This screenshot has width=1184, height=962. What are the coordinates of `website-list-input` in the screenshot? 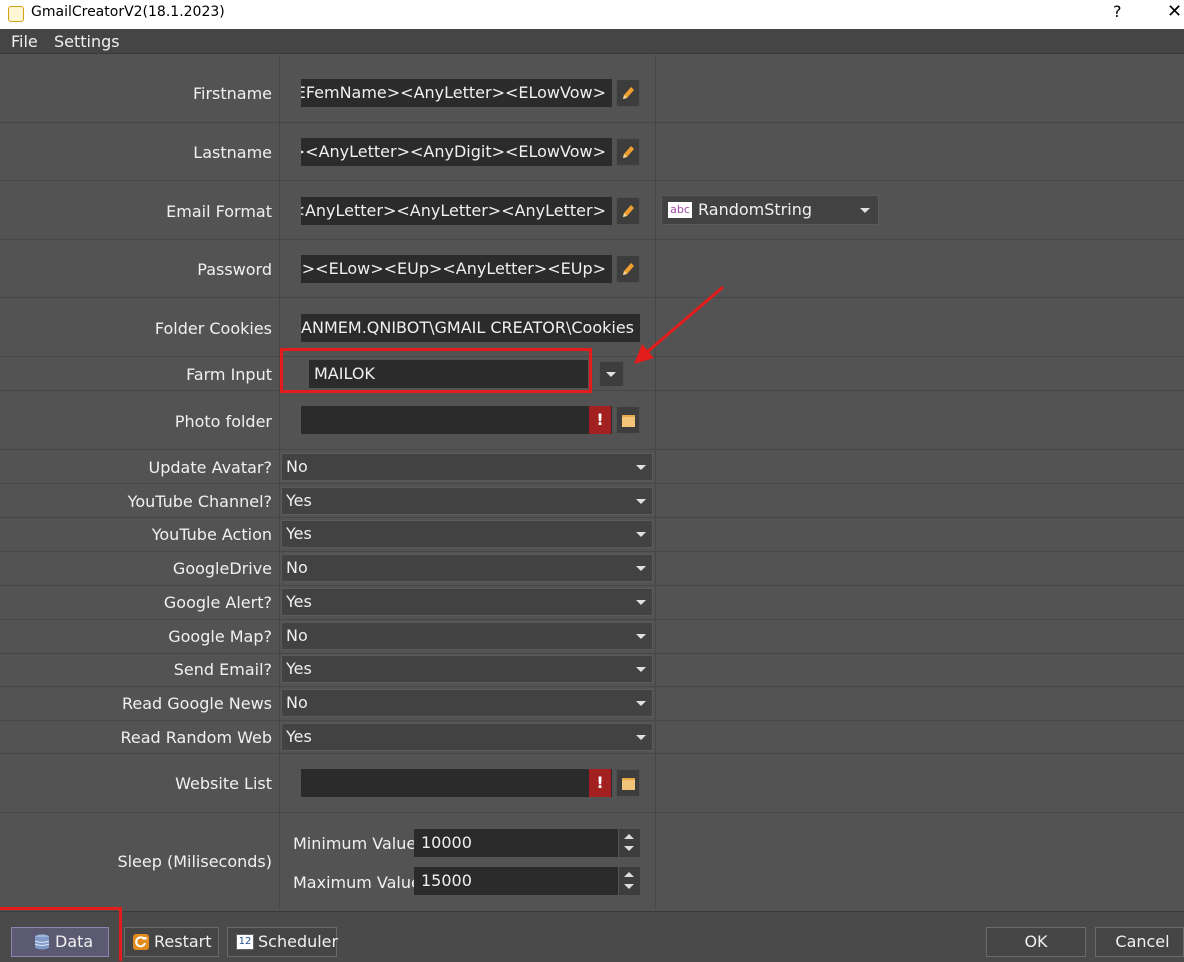 It's located at (456, 783).